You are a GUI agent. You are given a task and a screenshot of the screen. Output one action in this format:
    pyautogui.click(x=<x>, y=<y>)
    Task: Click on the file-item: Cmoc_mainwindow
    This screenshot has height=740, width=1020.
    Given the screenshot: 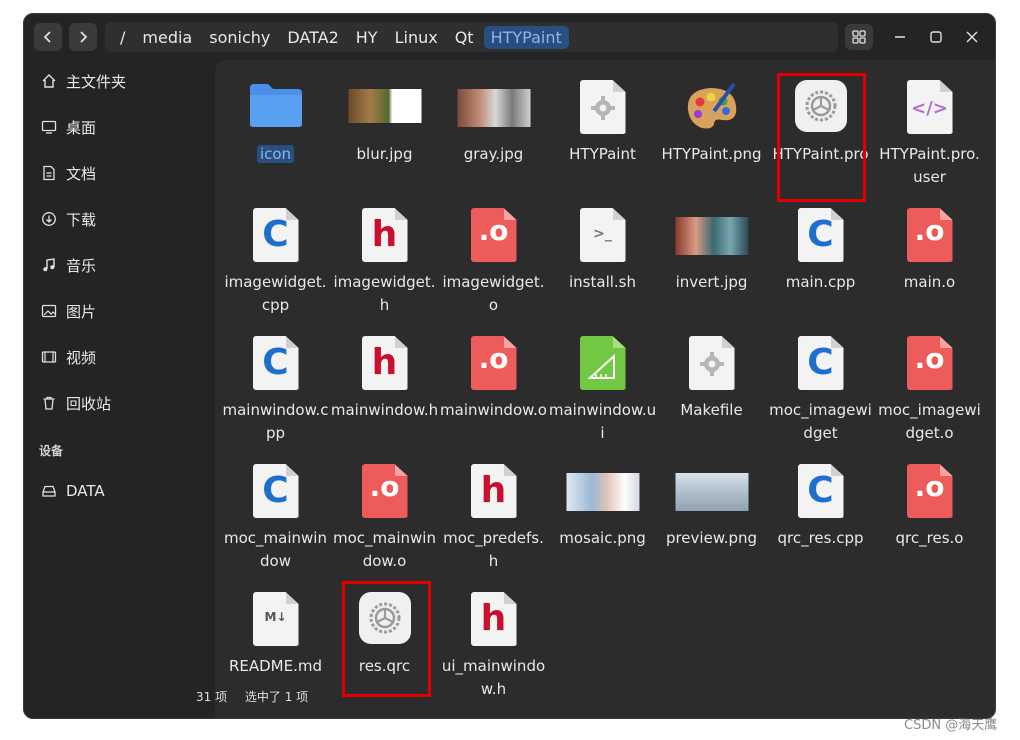 What is the action you would take?
    pyautogui.click(x=275, y=518)
    